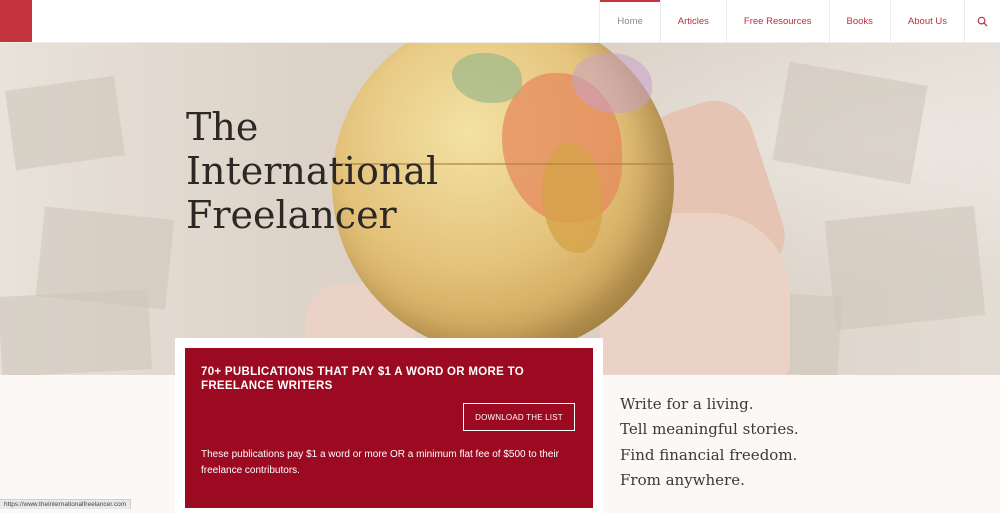 The height and width of the screenshot is (513, 1000). I want to click on tagline-line: Tell meaningful stories., so click(709, 429).